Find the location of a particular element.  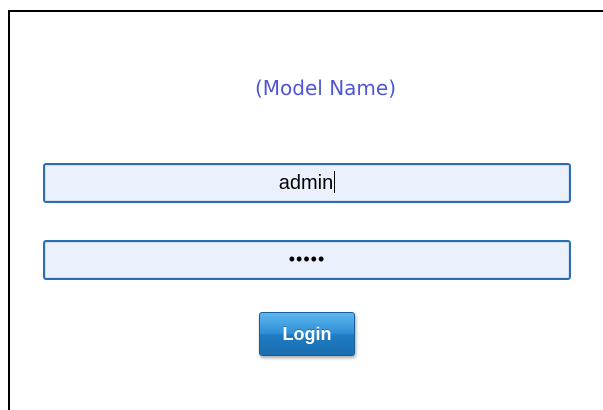

username-input: admin is located at coordinates (307, 183).